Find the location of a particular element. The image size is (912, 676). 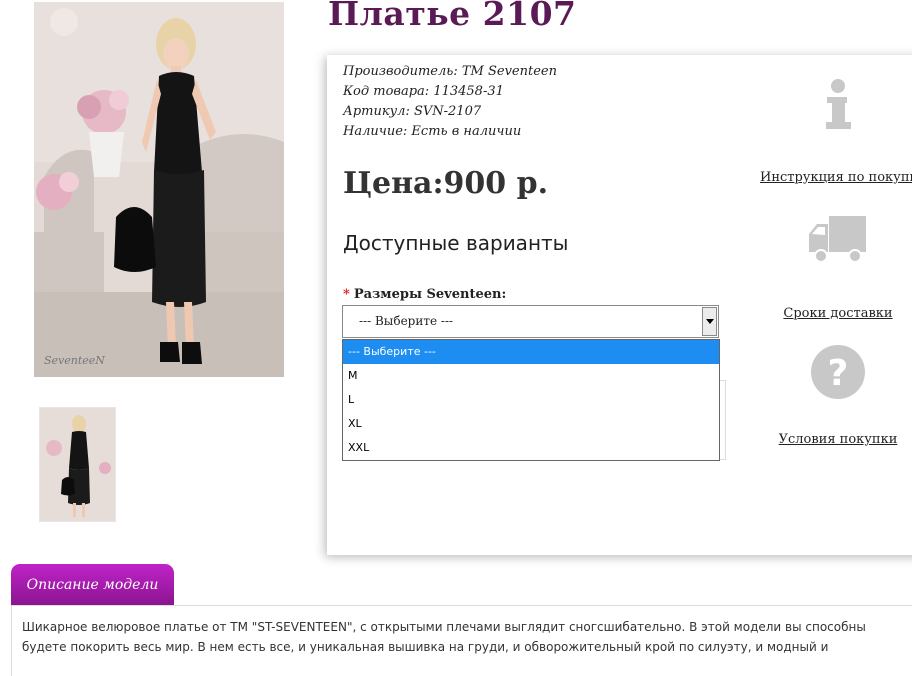

required-mark: * is located at coordinates (346, 294).